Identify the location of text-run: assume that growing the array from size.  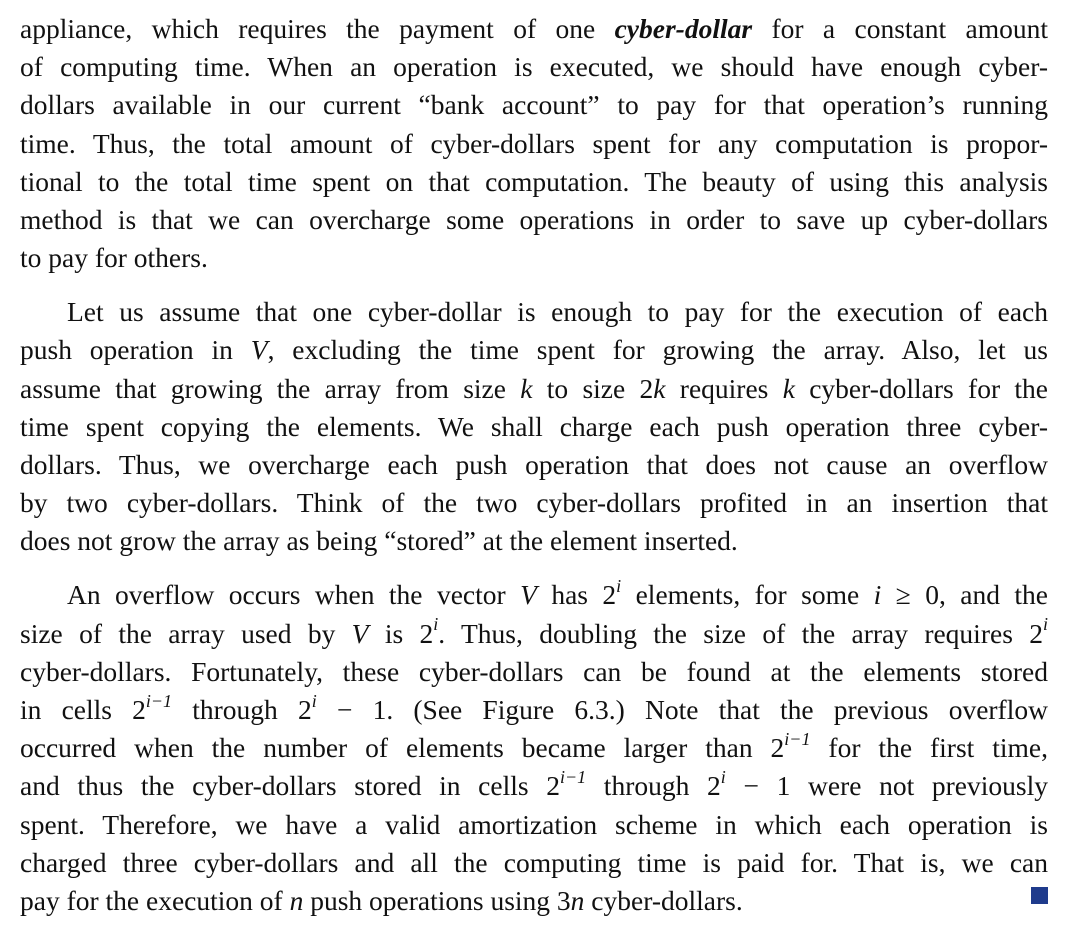
(270, 388).